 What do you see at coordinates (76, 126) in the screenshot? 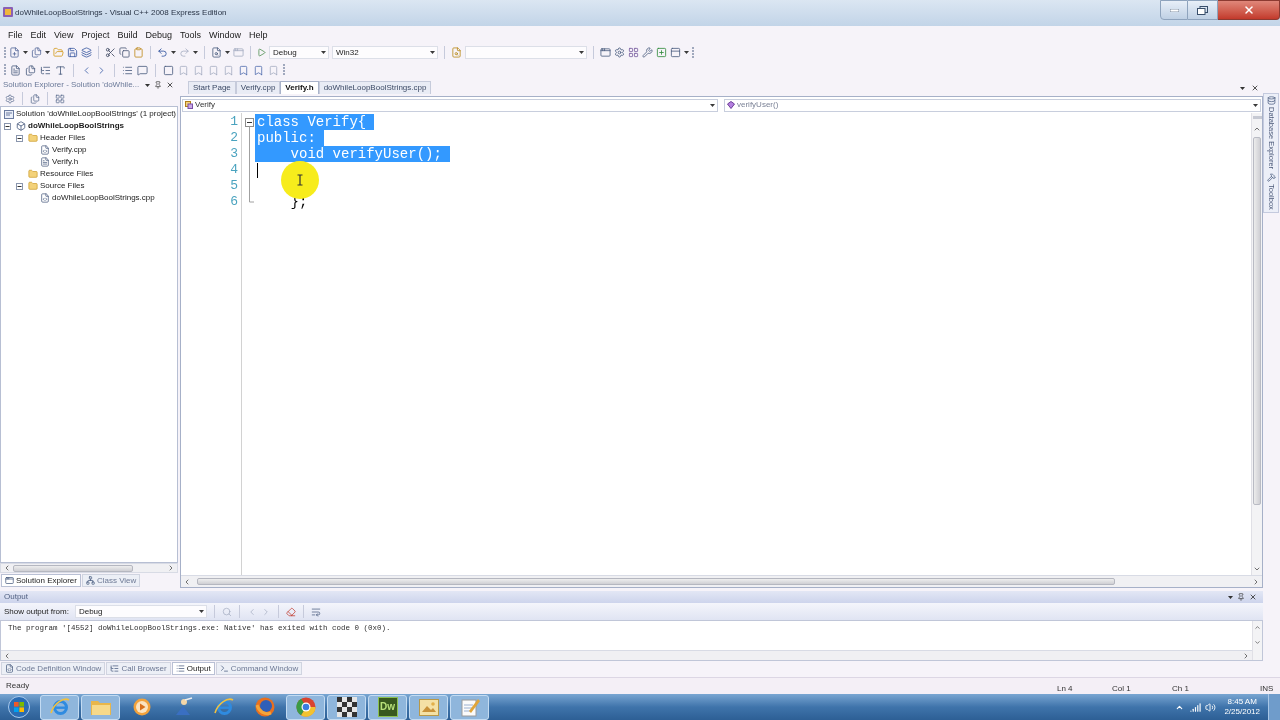
I see `tree-item: doWhileLoopBoolStrings` at bounding box center [76, 126].